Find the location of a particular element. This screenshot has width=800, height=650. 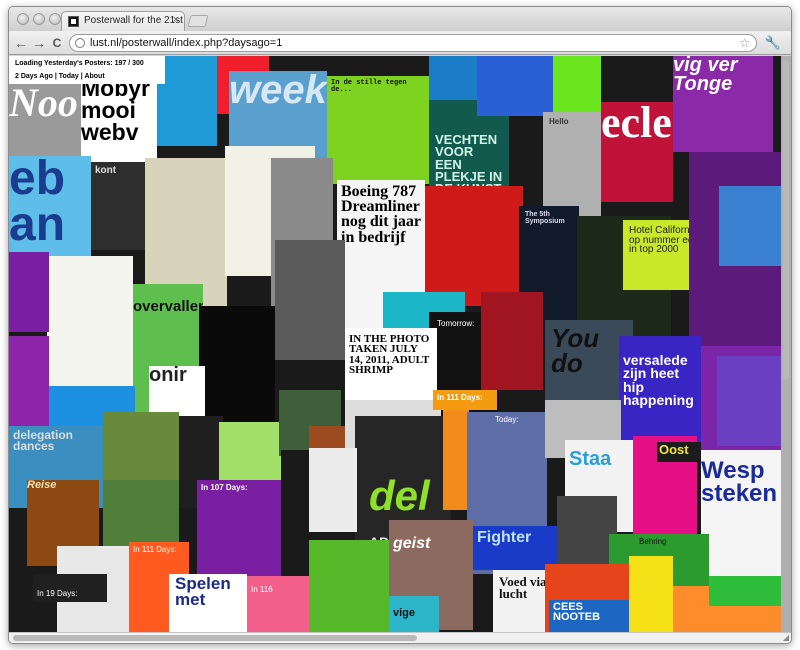

poster-text: versalede zijn heet hip happening is located at coordinates (658, 380).